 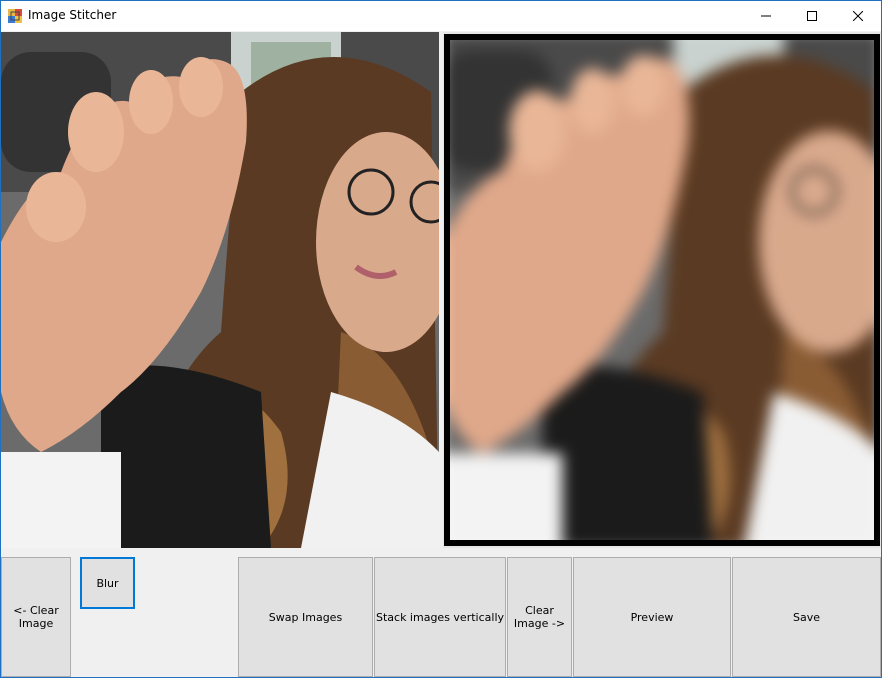 I want to click on clear-right-image-button: Clear Image ->, so click(x=539, y=617).